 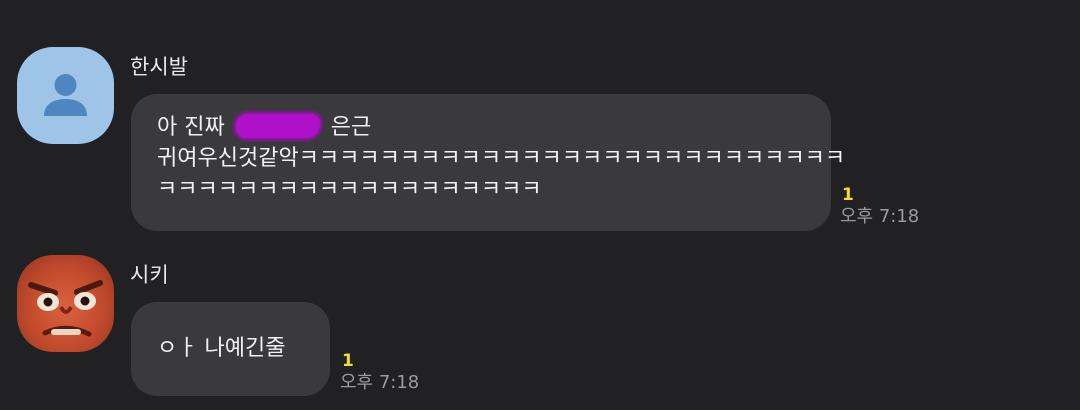 I want to click on message-bubble: ㅇㅏ 나예긴줄, so click(x=230, y=349).